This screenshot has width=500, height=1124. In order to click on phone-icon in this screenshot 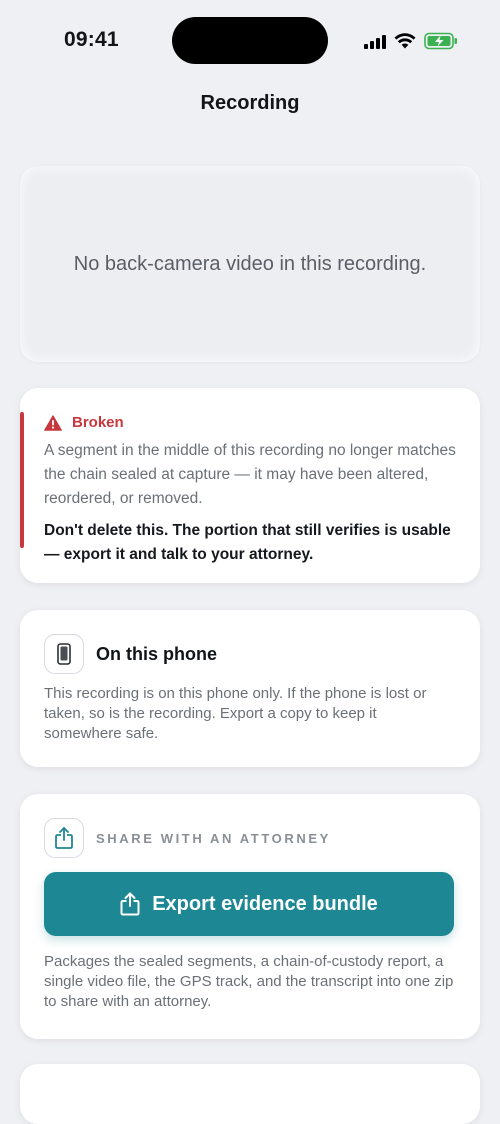, I will do `click(64, 654)`.